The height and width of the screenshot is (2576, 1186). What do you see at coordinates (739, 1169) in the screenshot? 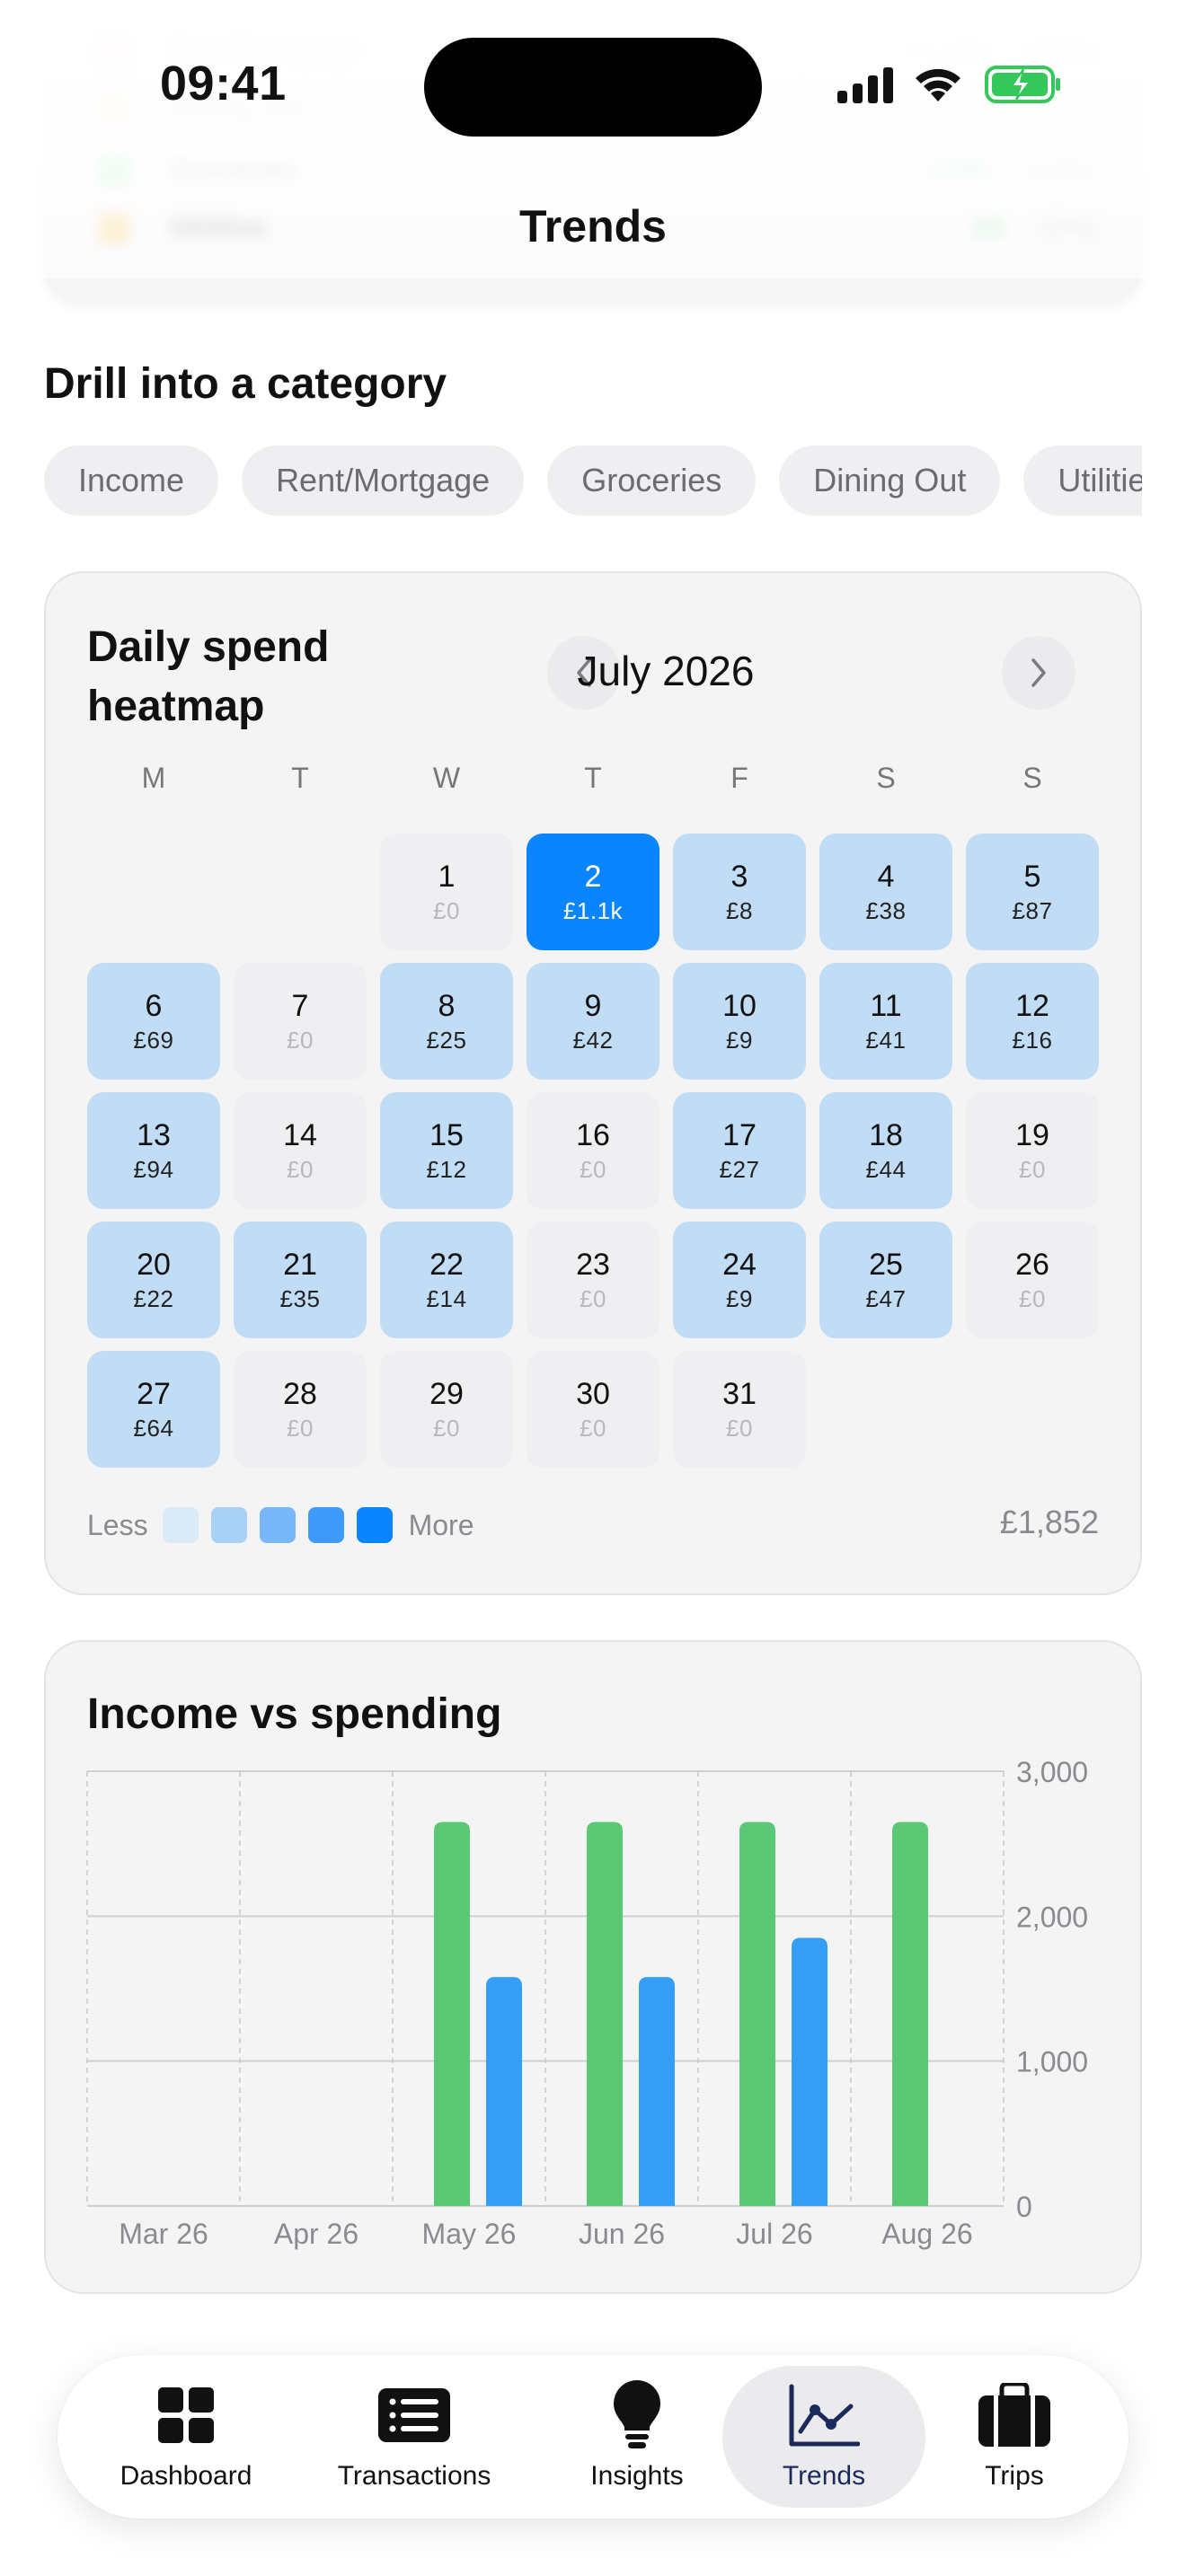
I see `day-amount: £27` at bounding box center [739, 1169].